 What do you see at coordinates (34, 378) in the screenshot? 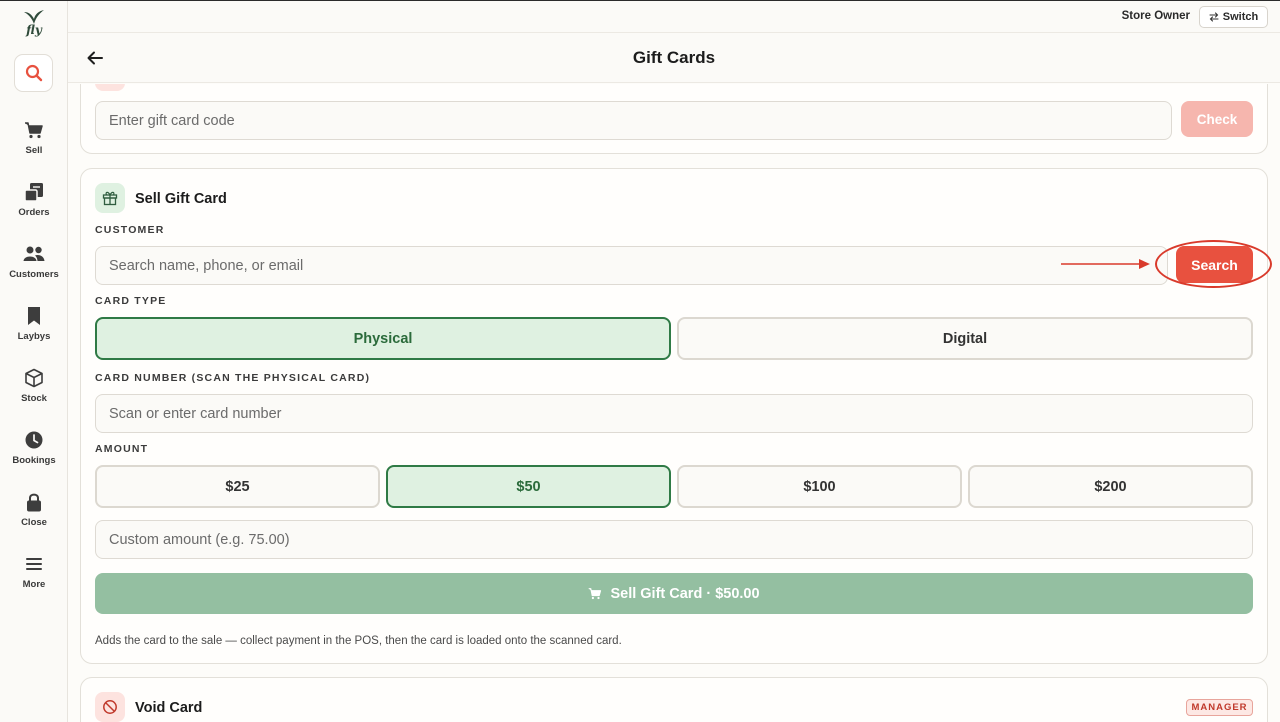
I see `box-icon` at bounding box center [34, 378].